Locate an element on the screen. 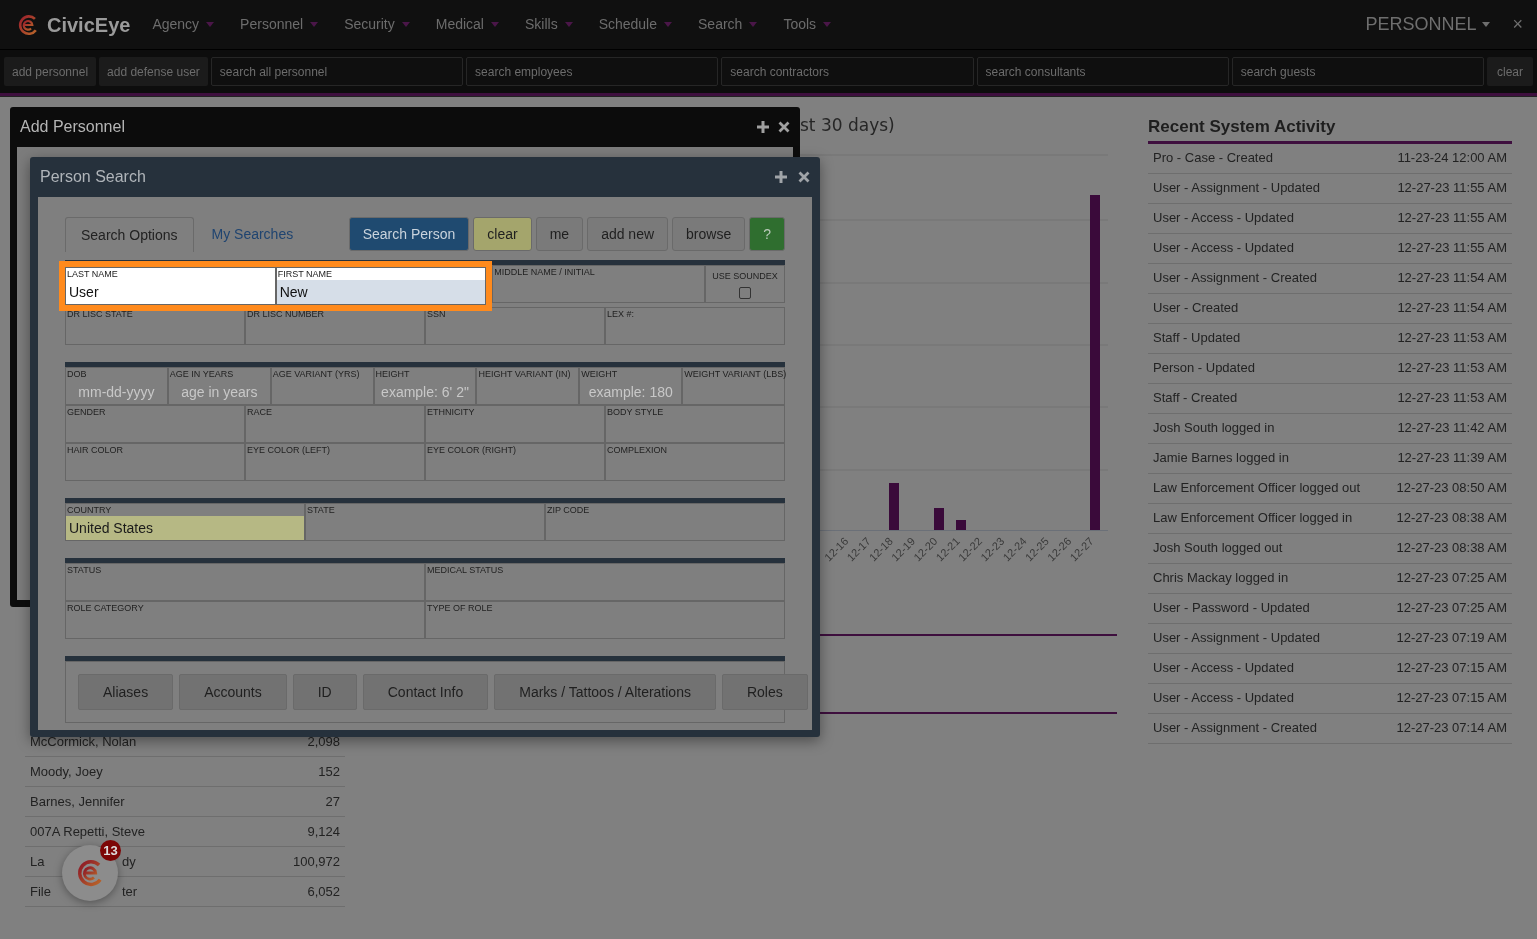 The width and height of the screenshot is (1537, 939). nav-menu: Schedule is located at coordinates (635, 24).